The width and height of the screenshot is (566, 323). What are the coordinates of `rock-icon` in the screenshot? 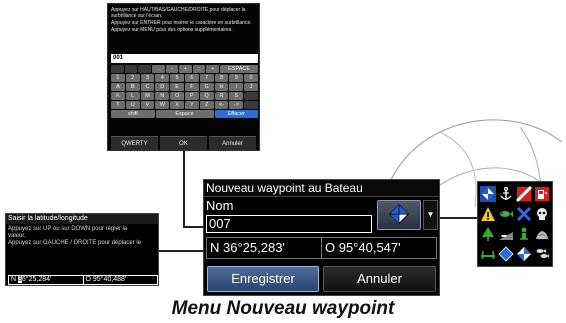 It's located at (541, 235).